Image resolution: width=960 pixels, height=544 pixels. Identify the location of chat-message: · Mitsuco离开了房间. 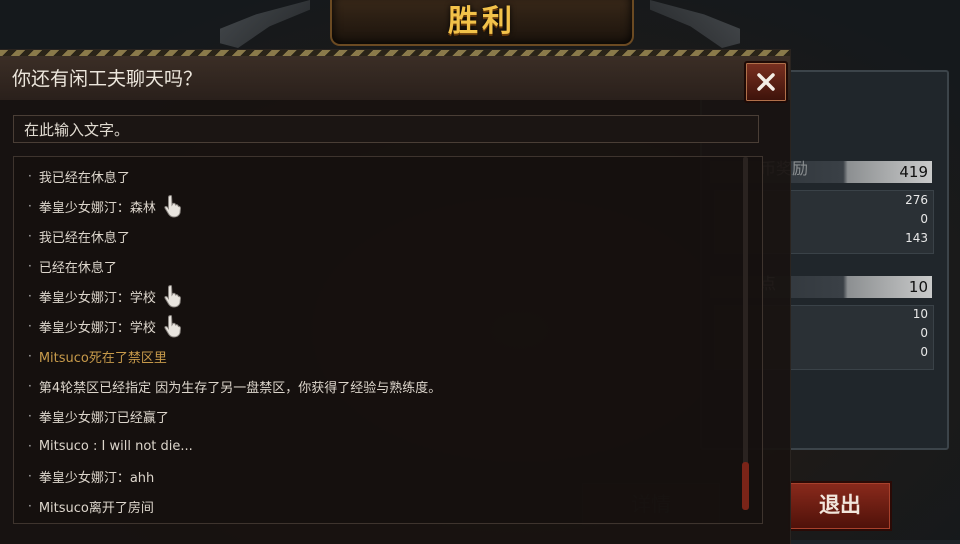
(91, 506).